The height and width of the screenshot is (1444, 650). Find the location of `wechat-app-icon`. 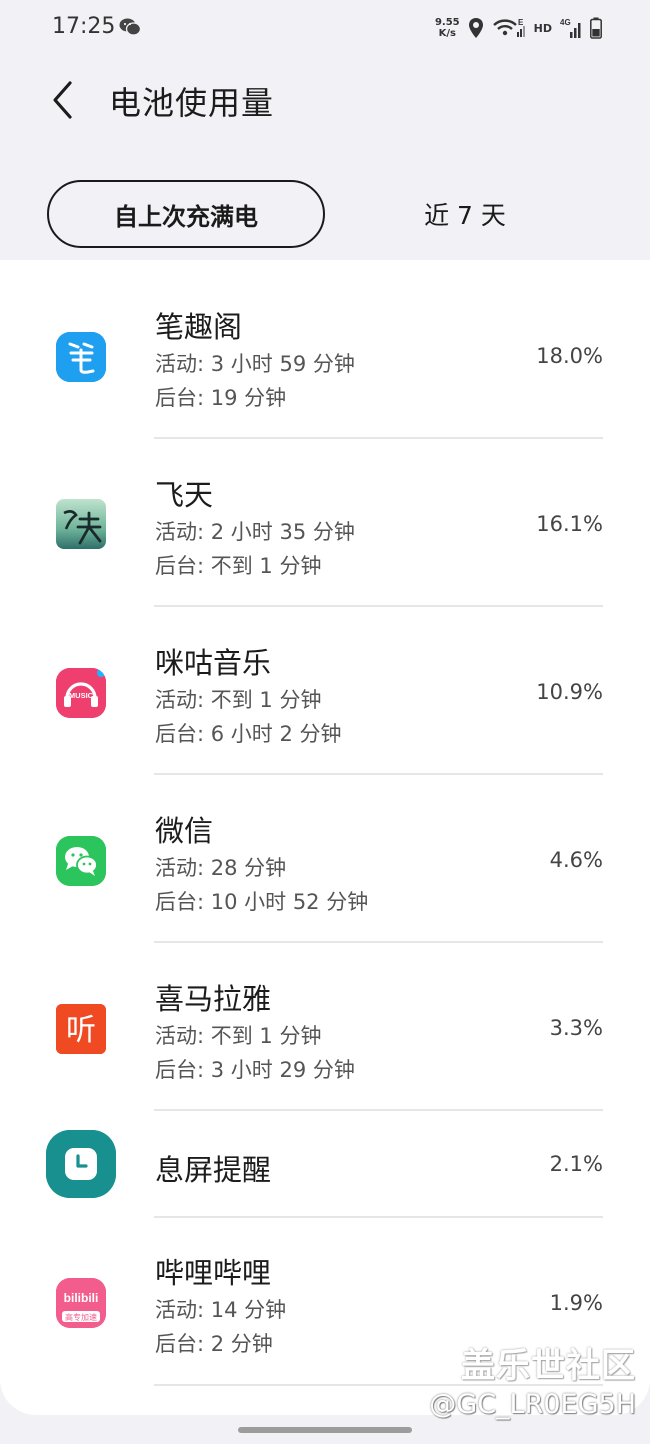

wechat-app-icon is located at coordinates (81, 861).